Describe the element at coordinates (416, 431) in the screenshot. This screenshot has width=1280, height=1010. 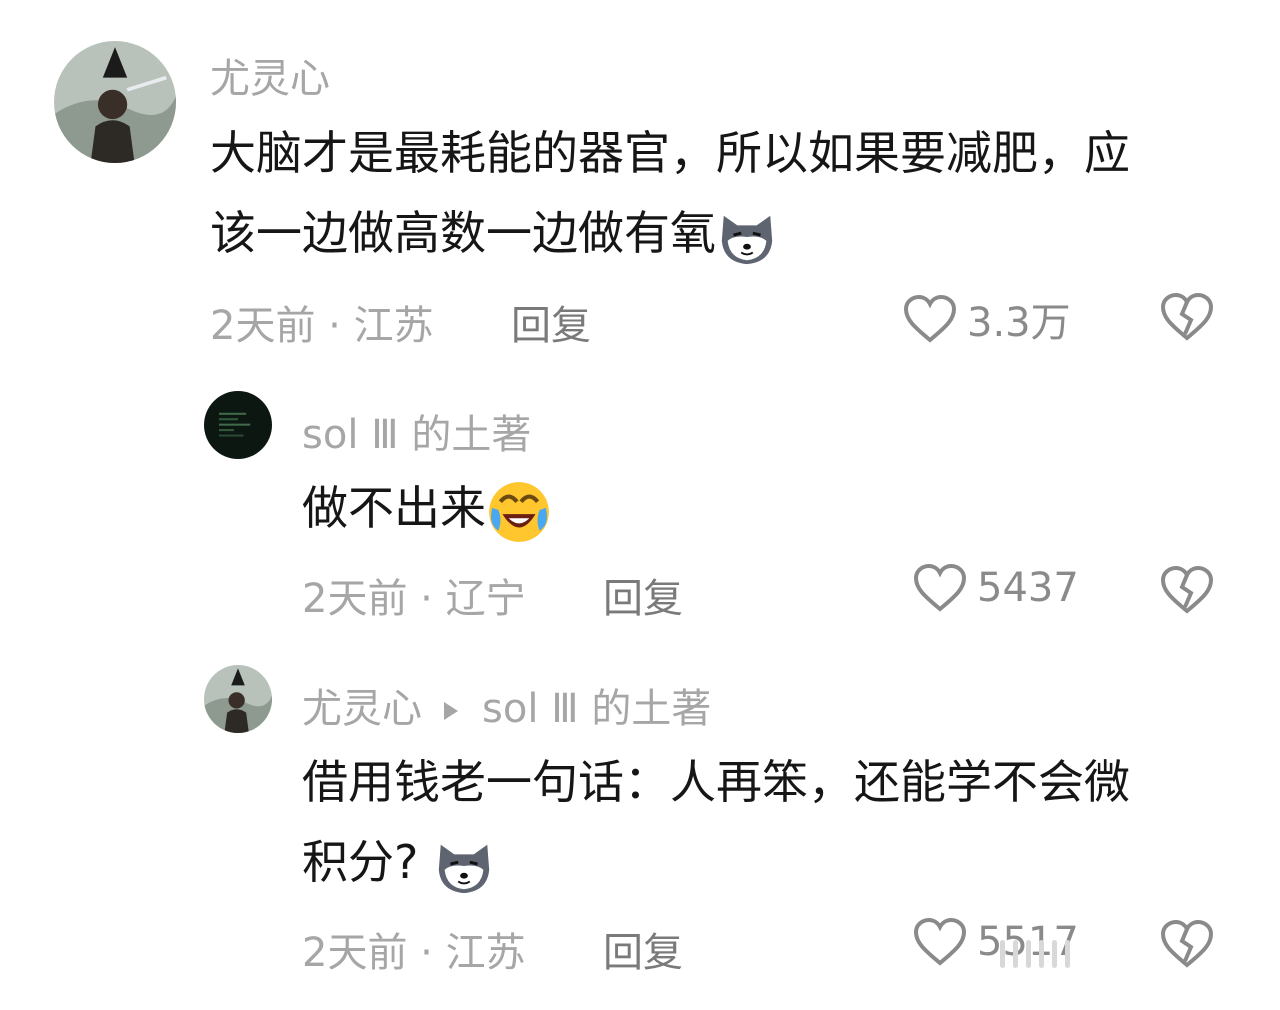
I see `username: sol Ⅲ 的土著` at that location.